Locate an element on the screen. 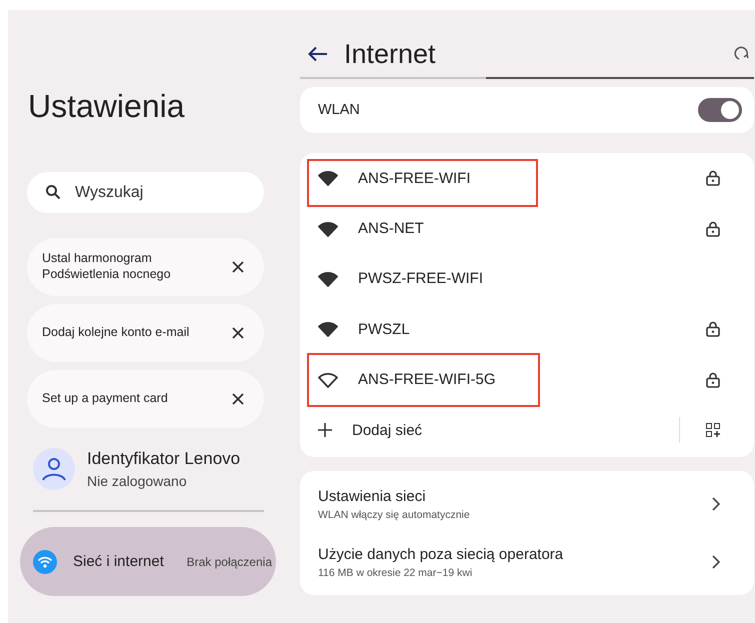 Image resolution: width=755 pixels, height=623 pixels. settings-title: Ustawienia sieci is located at coordinates (372, 496).